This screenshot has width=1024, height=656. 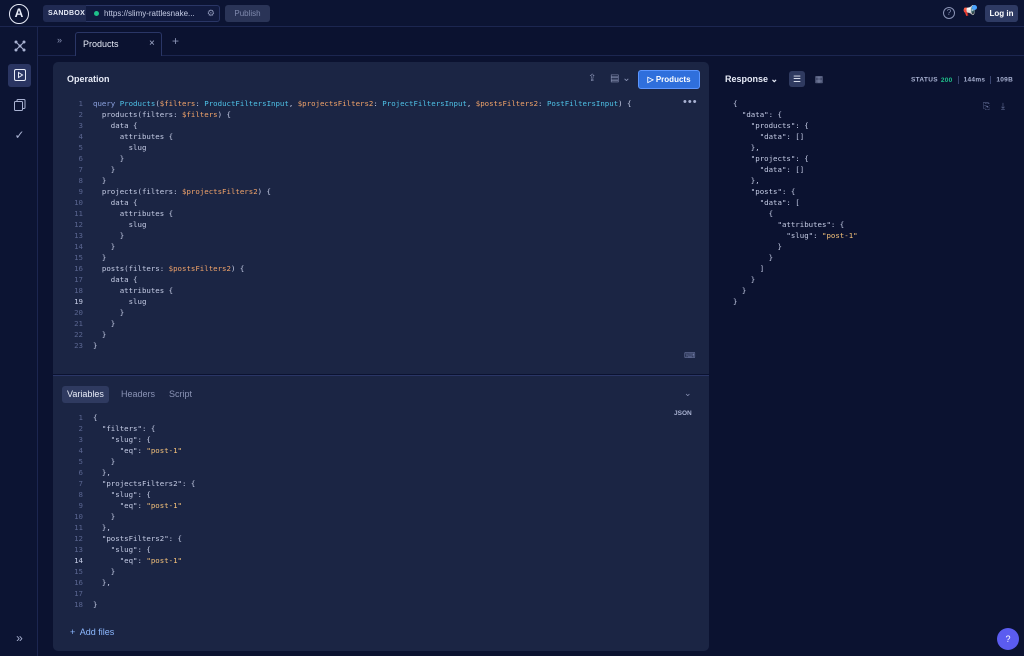 I want to click on apollo-logo: A, so click(x=19, y=14).